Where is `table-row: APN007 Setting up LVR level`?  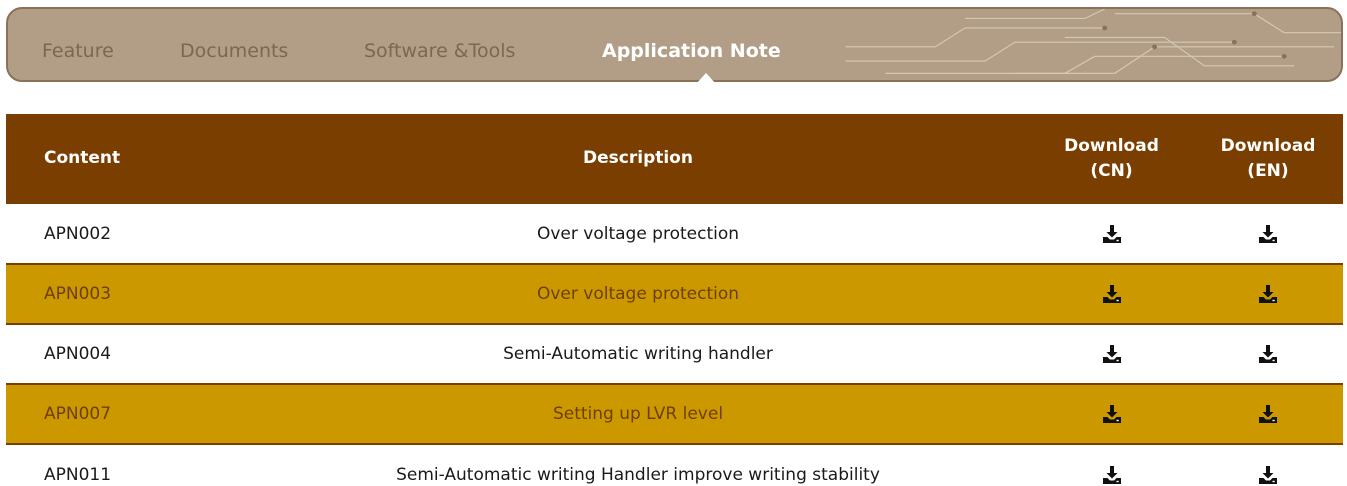
table-row: APN007 Setting up LVR level is located at coordinates (674, 414).